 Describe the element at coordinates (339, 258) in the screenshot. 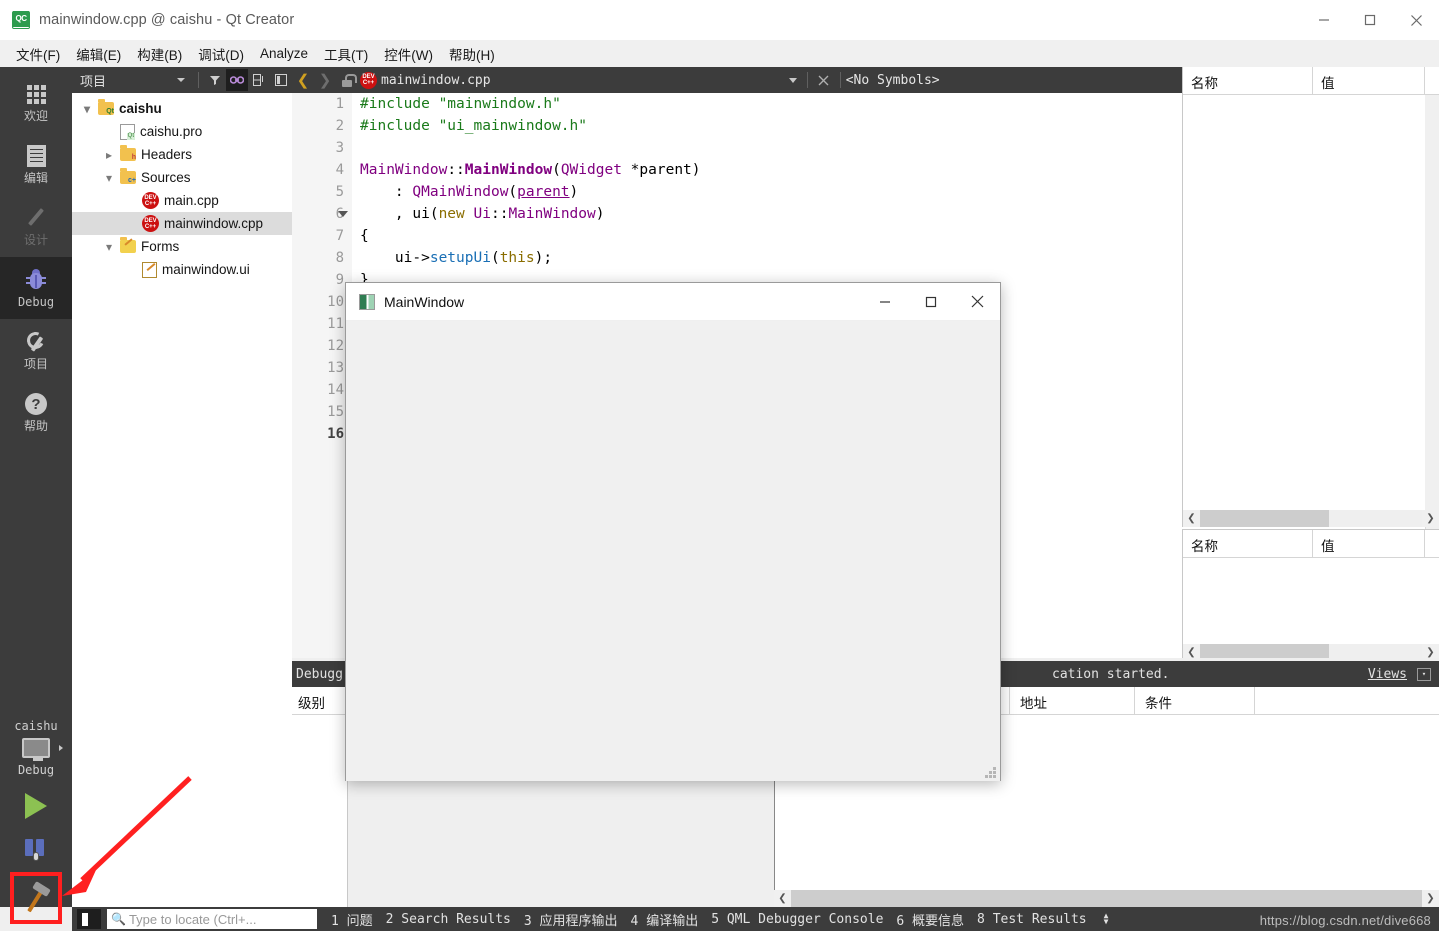

I see `line-number: 8` at that location.